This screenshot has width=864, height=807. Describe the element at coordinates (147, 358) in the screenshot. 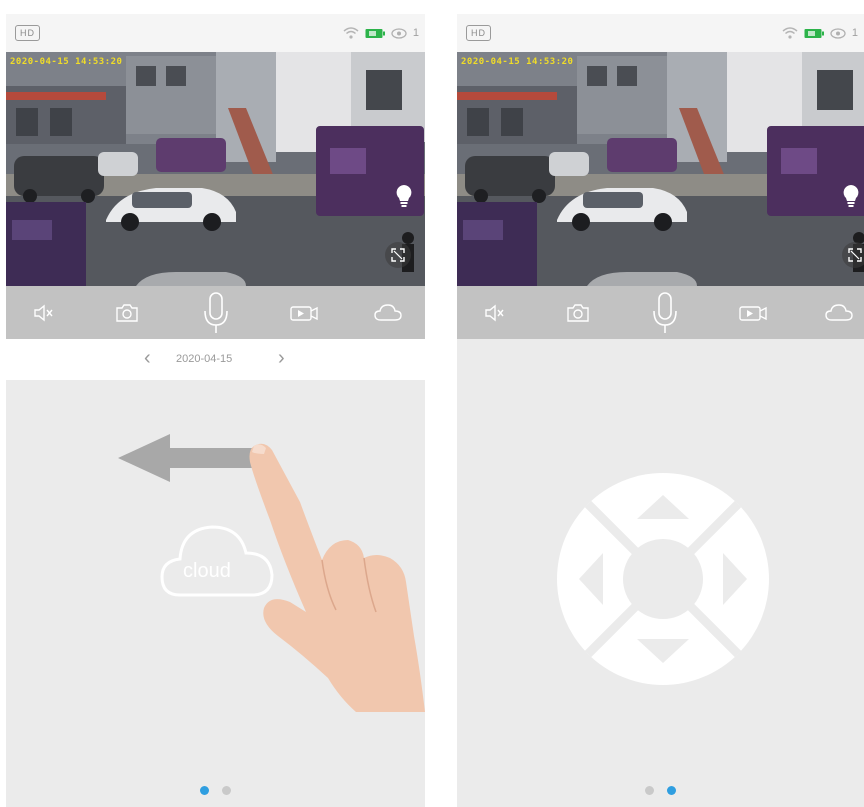

I see `chevron-left-icon: ‹` at that location.